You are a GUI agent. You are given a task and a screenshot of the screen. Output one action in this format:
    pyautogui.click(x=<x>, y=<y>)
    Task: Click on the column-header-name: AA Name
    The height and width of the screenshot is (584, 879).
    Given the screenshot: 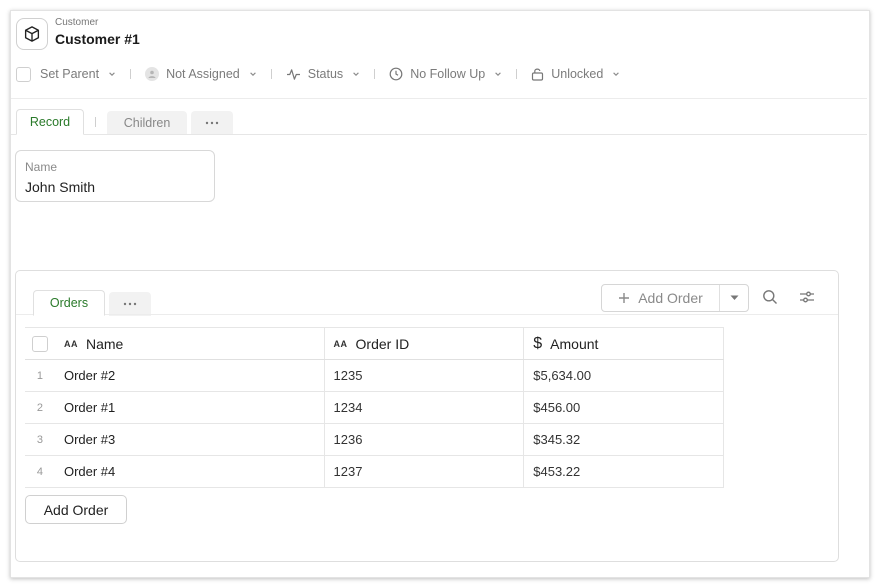 What is the action you would take?
    pyautogui.click(x=189, y=343)
    